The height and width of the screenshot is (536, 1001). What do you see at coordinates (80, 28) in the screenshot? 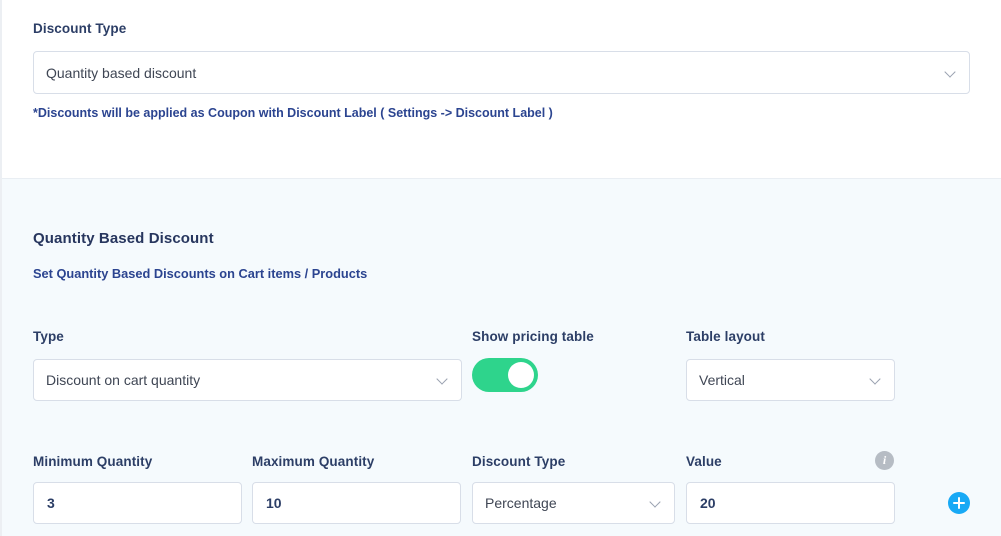
I see `discount-type-label: Discount Type` at bounding box center [80, 28].